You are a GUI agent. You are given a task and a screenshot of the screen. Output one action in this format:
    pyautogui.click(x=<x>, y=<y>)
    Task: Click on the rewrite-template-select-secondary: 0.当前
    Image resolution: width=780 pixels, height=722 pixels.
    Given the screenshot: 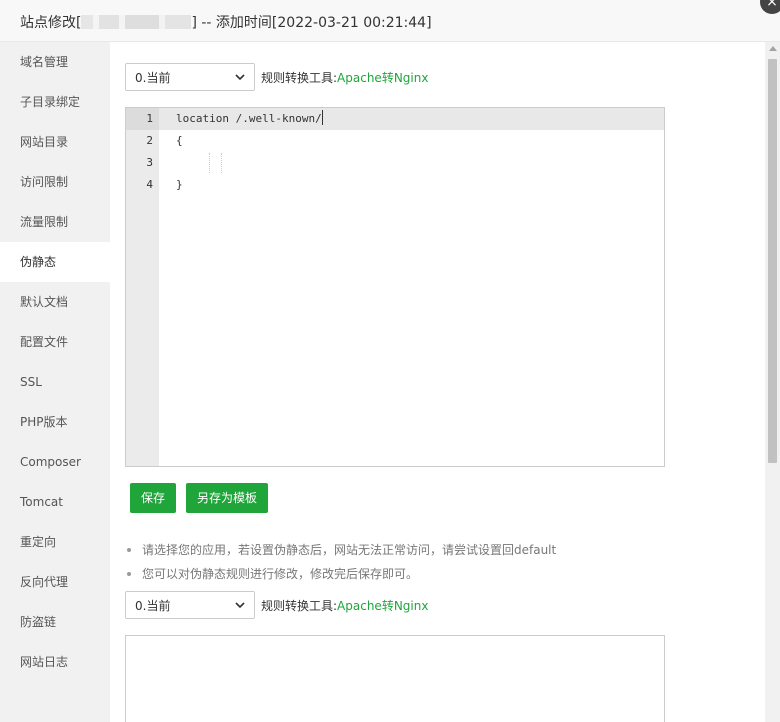 What is the action you would take?
    pyautogui.click(x=190, y=605)
    